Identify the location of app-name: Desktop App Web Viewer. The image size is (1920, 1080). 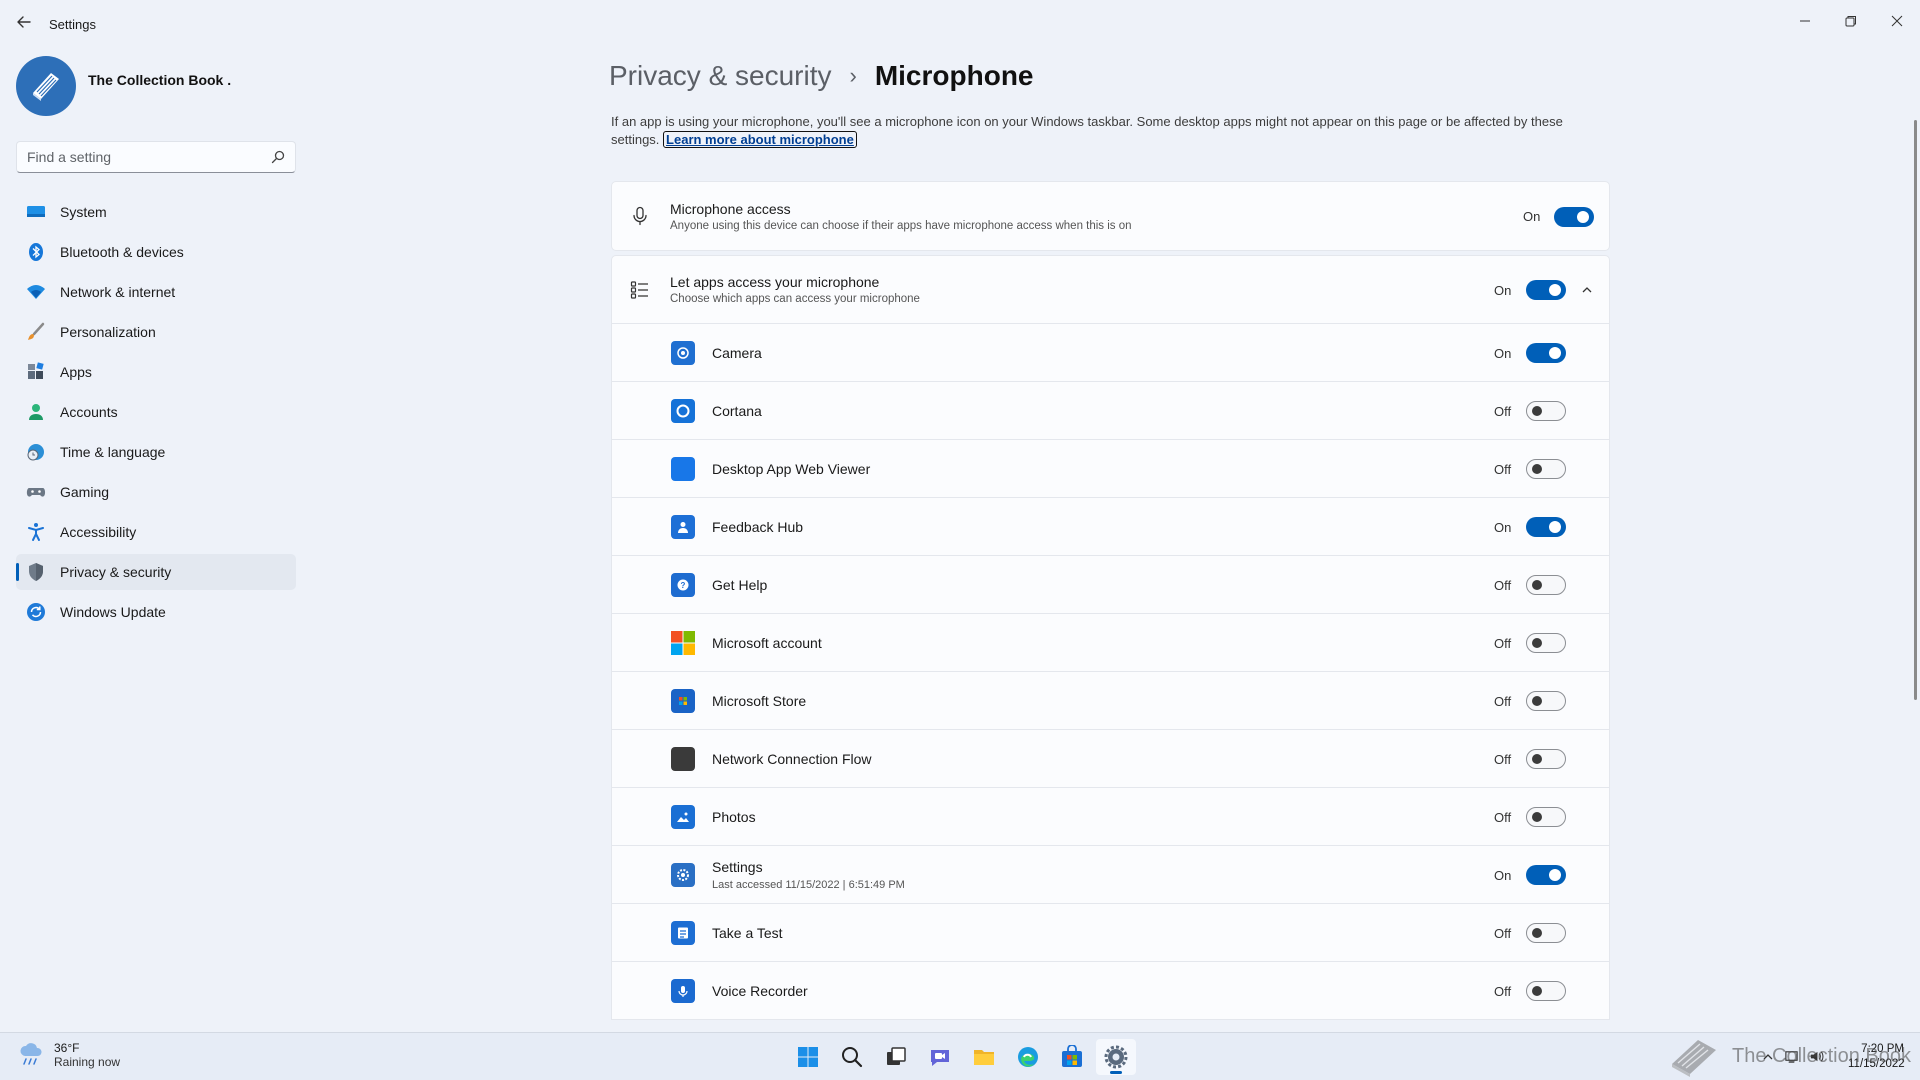
(791, 469).